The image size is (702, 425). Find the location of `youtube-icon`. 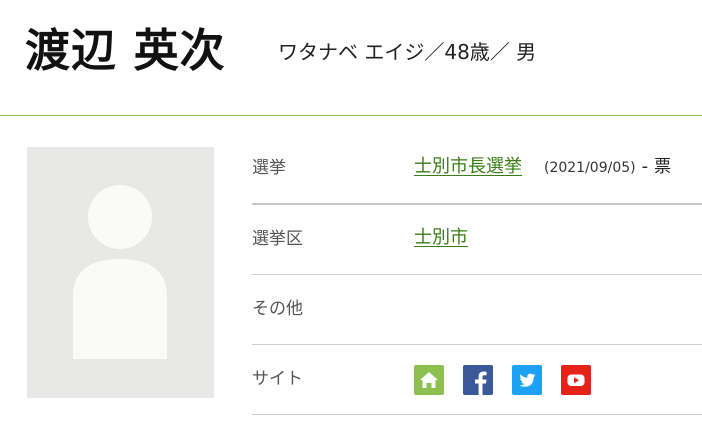

youtube-icon is located at coordinates (576, 380).